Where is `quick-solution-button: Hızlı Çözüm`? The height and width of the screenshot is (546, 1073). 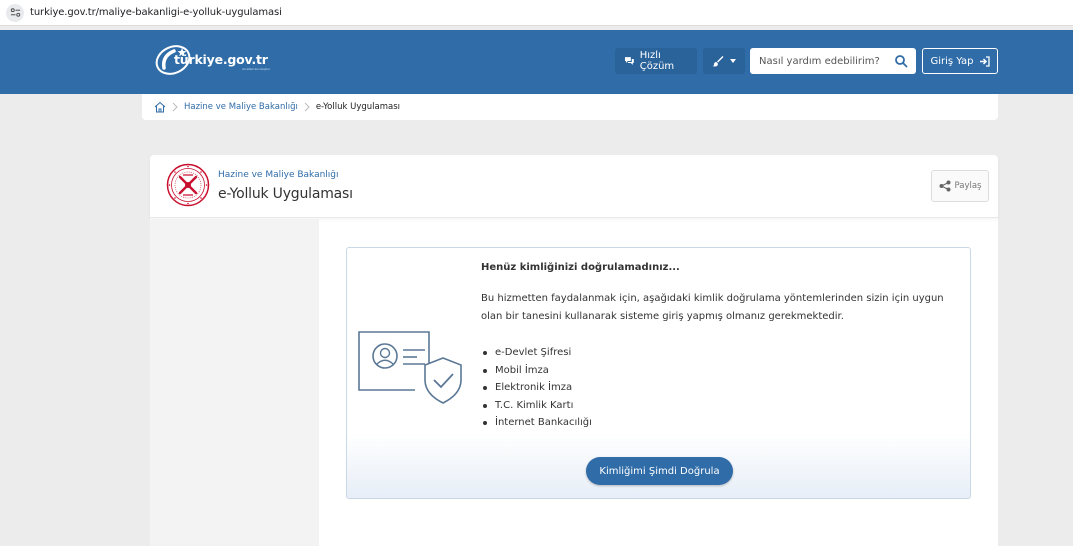
quick-solution-button: Hızlı Çözüm is located at coordinates (656, 61).